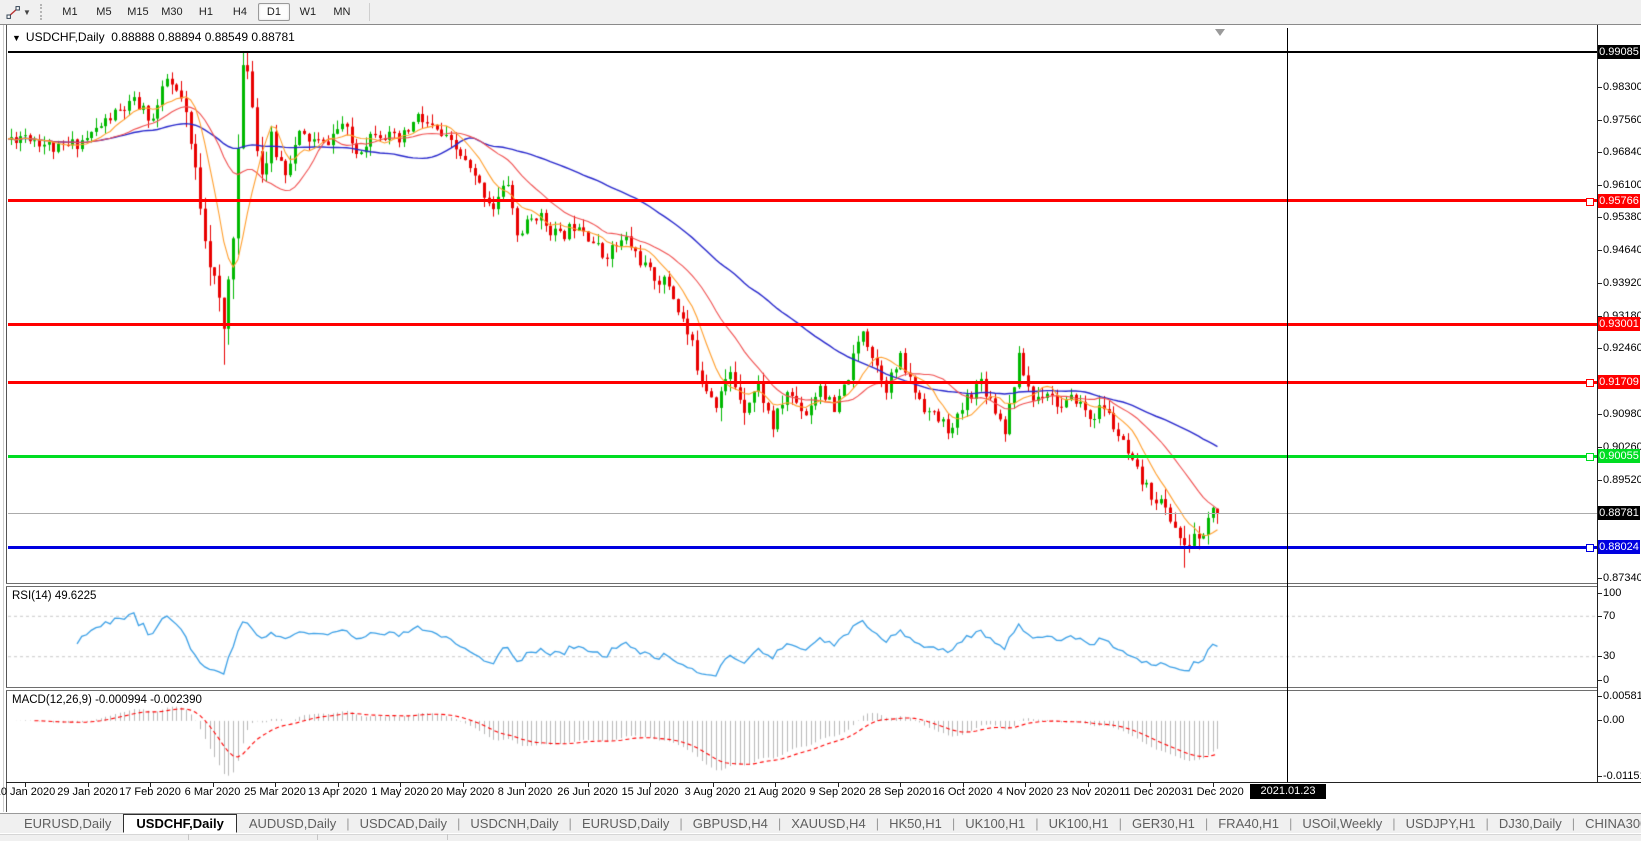 The height and width of the screenshot is (841, 1641). Describe the element at coordinates (273, 12) in the screenshot. I see `timeframe-button-d1: D1` at that location.